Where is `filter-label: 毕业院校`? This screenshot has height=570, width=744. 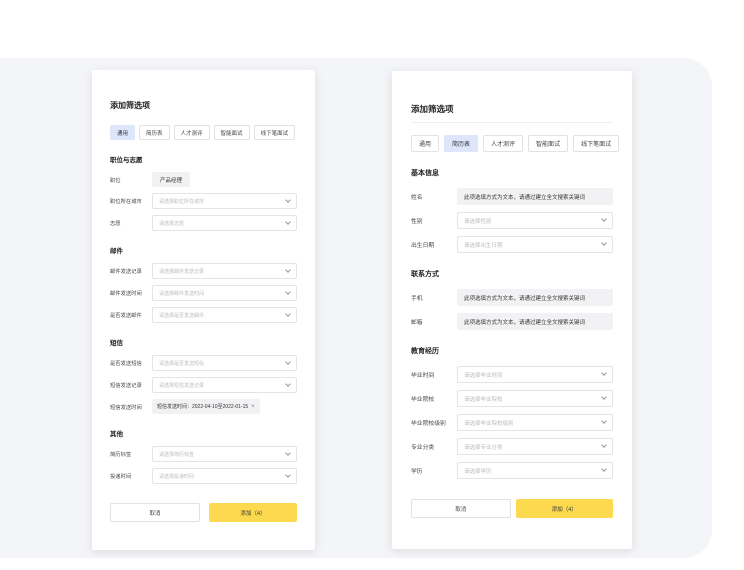 filter-label: 毕业院校 is located at coordinates (423, 400).